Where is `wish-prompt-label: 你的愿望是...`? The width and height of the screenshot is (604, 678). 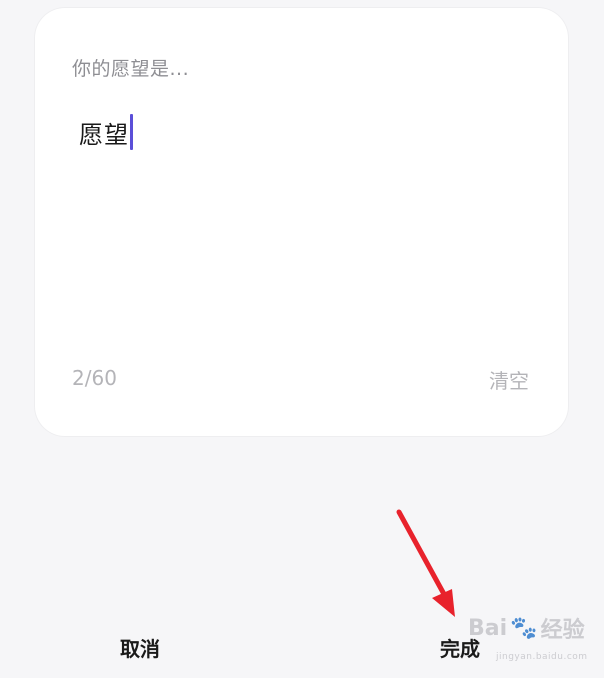 wish-prompt-label: 你的愿望是... is located at coordinates (131, 69).